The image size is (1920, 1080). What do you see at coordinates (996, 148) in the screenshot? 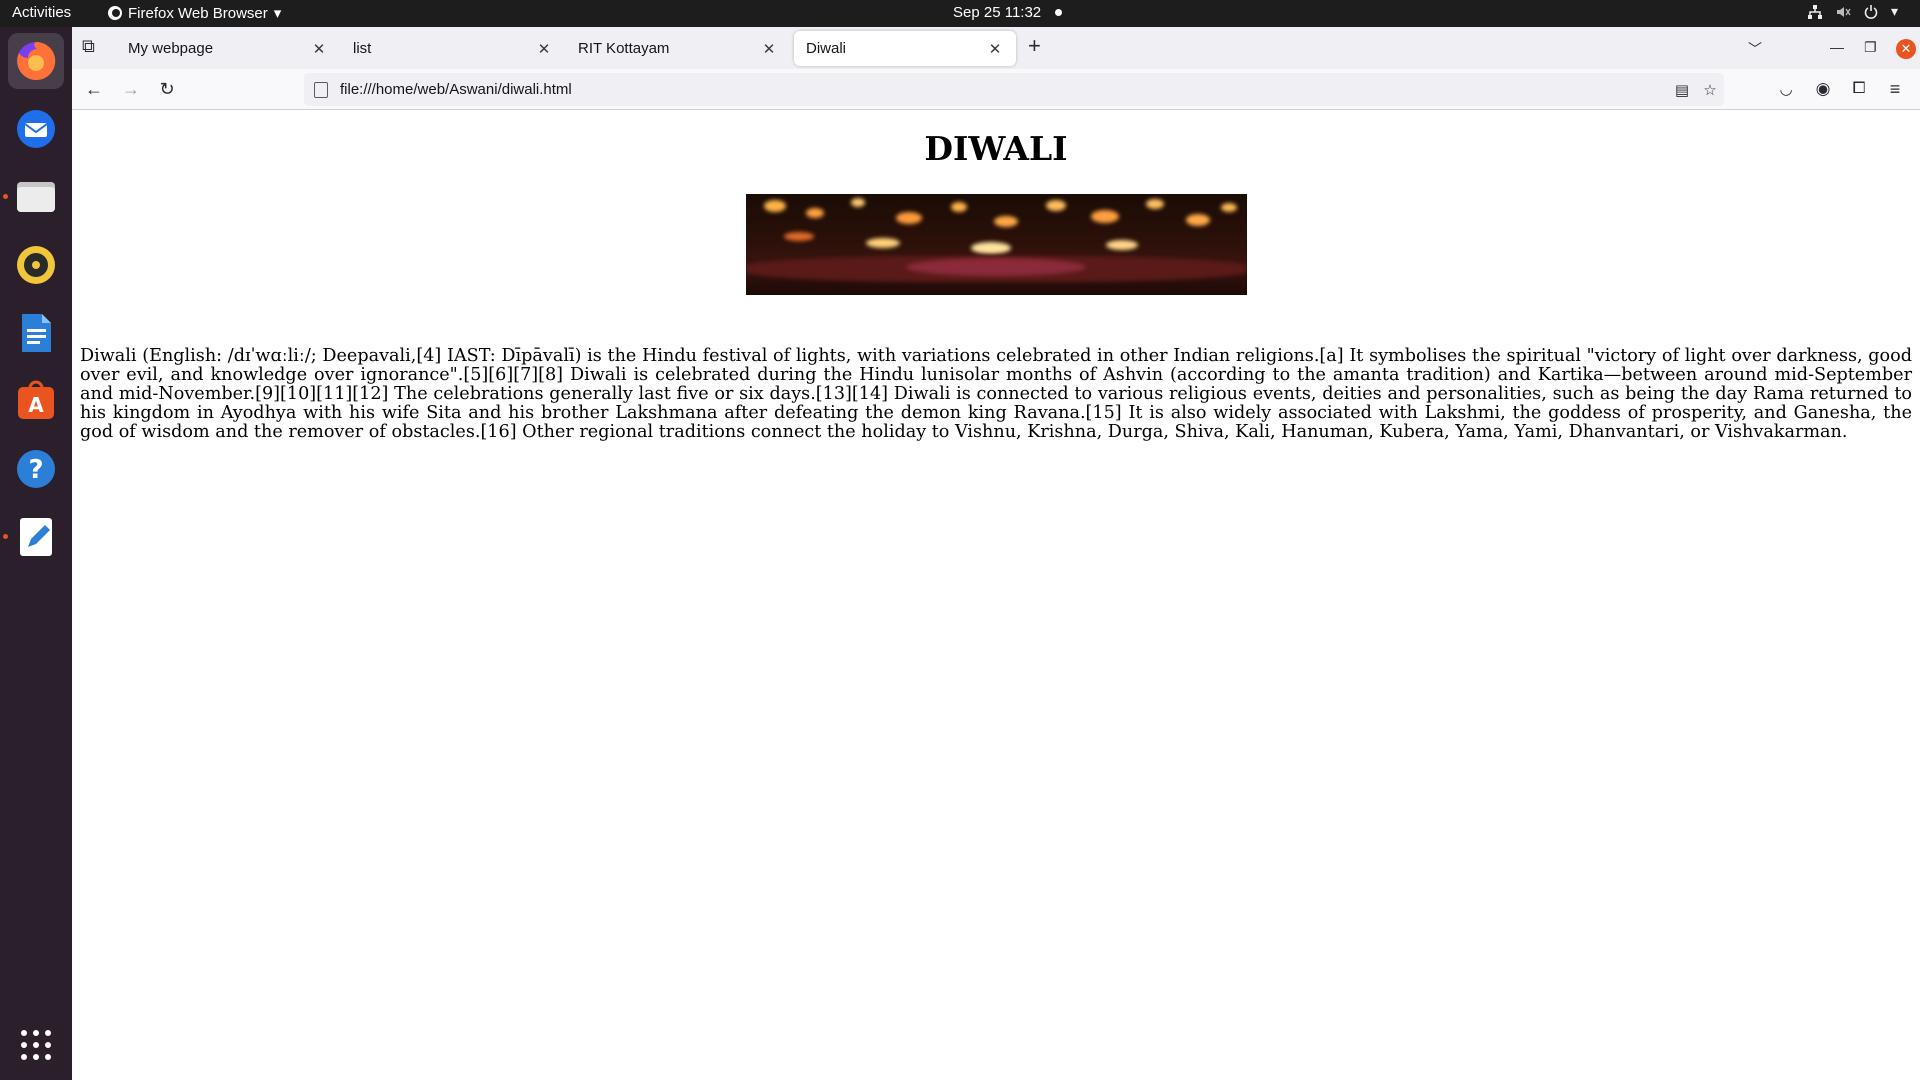
I see `page-heading: DIWALI` at bounding box center [996, 148].